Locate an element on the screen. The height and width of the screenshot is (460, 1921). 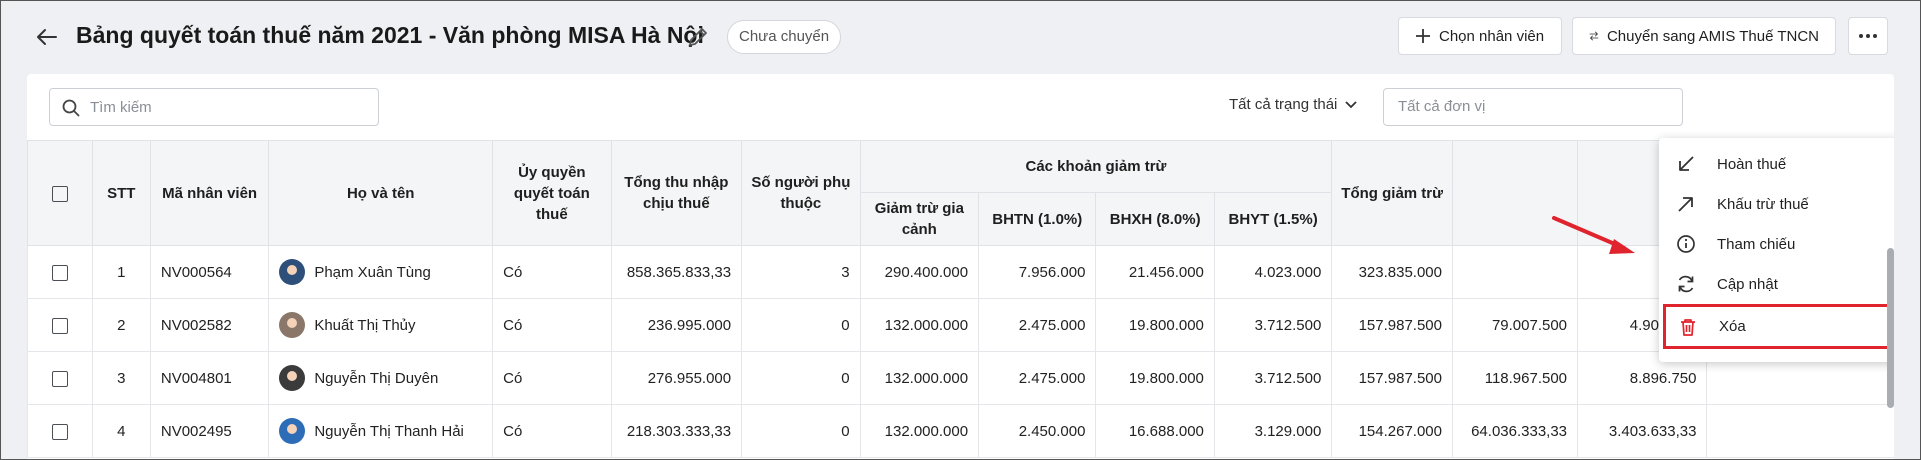
menu-item-label: Xóa is located at coordinates (1732, 326).